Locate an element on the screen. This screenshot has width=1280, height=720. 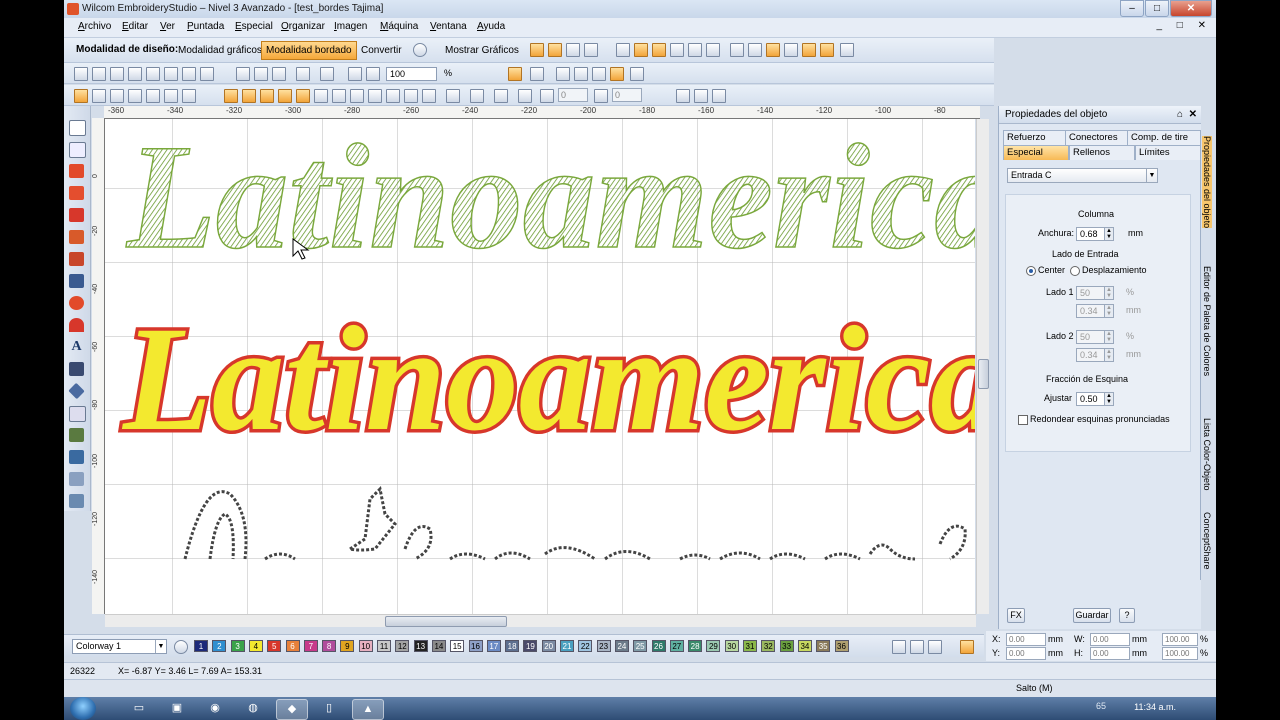
menu-ventana: Ventana is located at coordinates (448, 26).